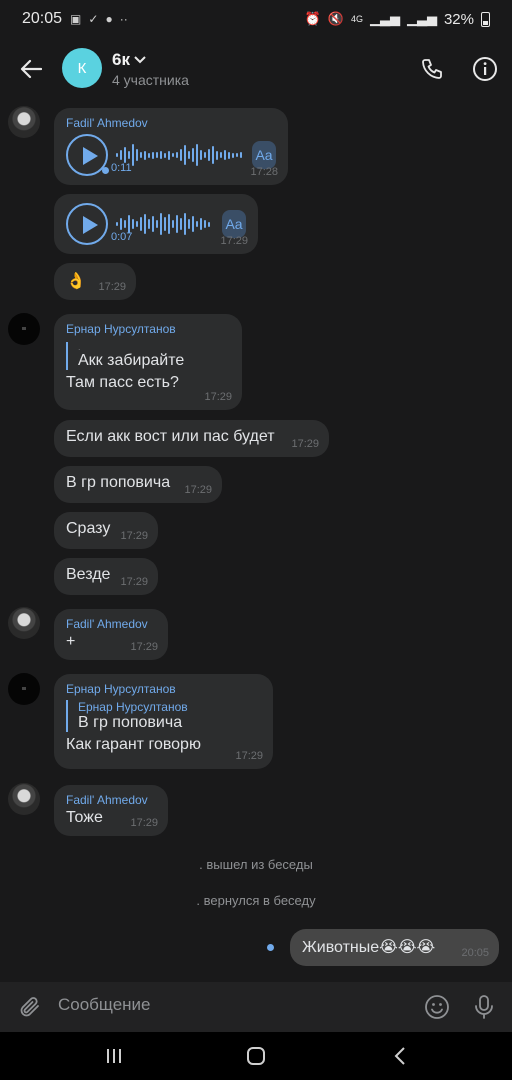 The height and width of the screenshot is (1080, 512). I want to click on service-message: . вышел из беседы, so click(256, 864).